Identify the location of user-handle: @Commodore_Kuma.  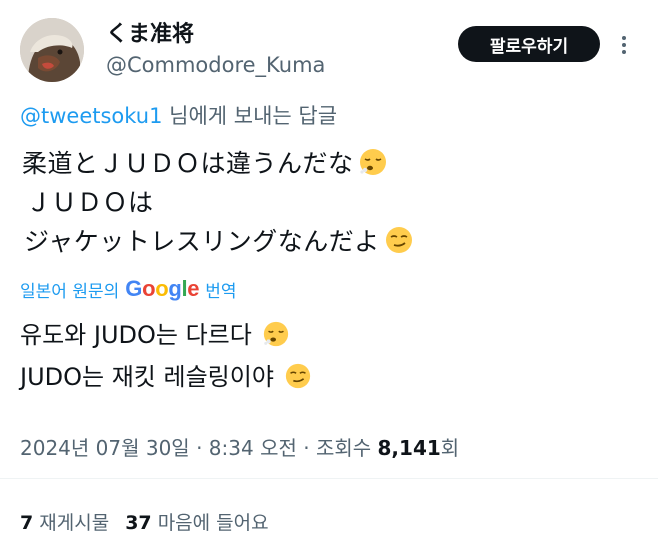
(215, 65).